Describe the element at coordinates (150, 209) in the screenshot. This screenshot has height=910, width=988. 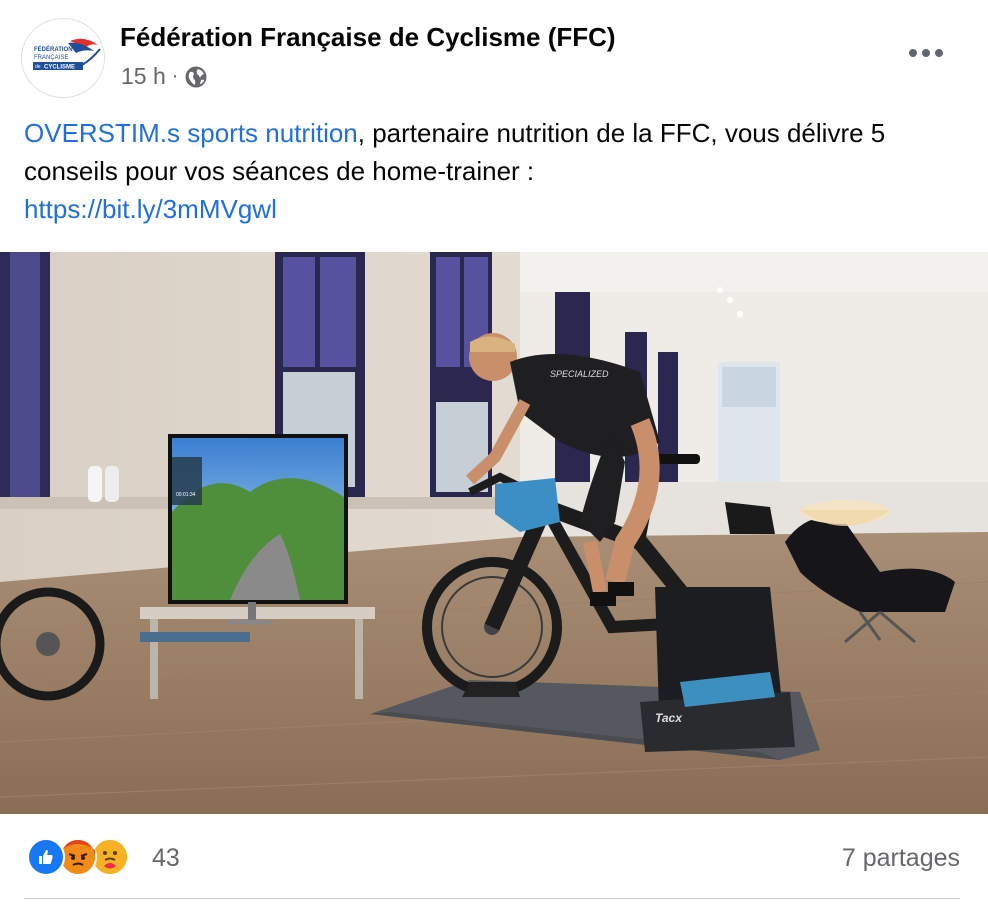
I see `post-url-link: https://bit.ly/3mMVgwl` at that location.